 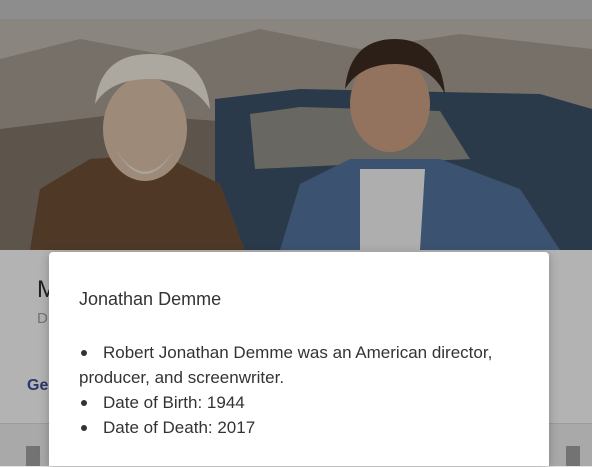 What do you see at coordinates (304, 427) in the screenshot?
I see `list-item: Date of Death: 2017` at bounding box center [304, 427].